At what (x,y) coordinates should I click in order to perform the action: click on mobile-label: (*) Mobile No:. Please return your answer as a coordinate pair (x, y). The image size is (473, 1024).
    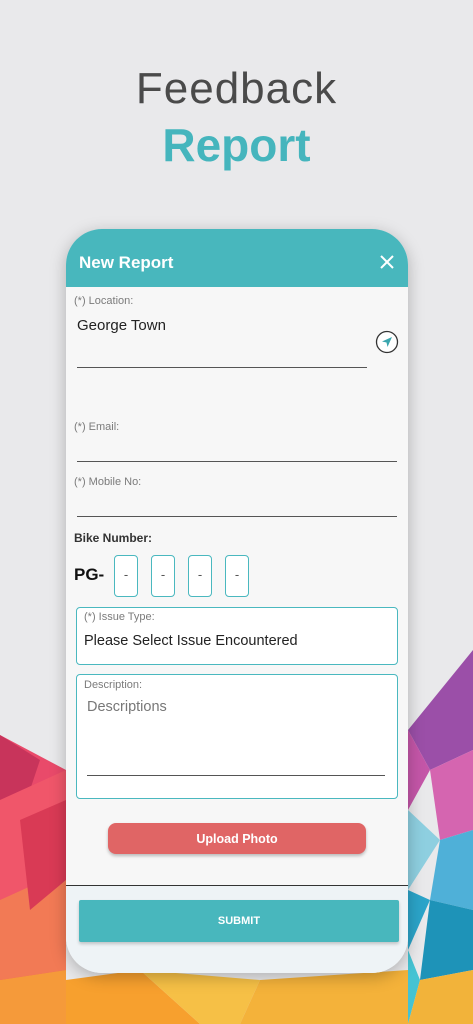
    Looking at the image, I should click on (108, 482).